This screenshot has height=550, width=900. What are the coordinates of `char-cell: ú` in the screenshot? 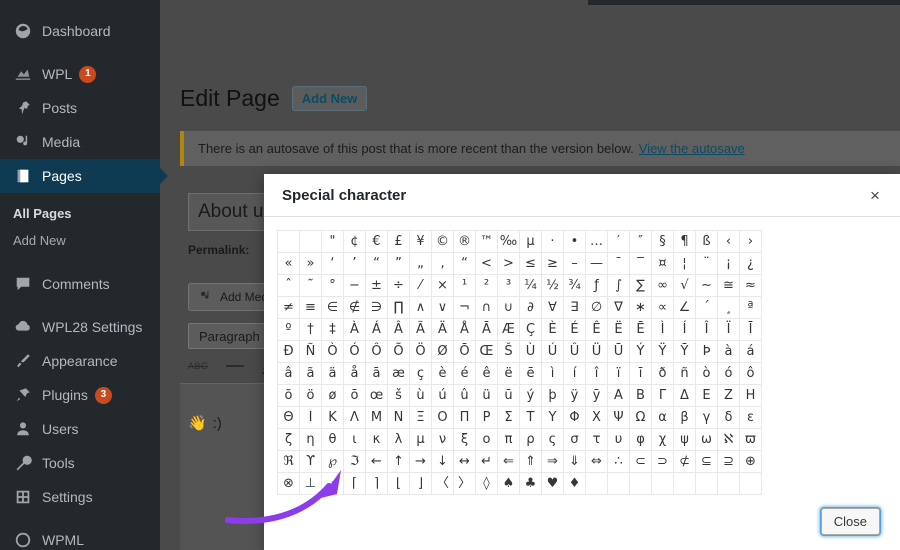 It's located at (442, 395).